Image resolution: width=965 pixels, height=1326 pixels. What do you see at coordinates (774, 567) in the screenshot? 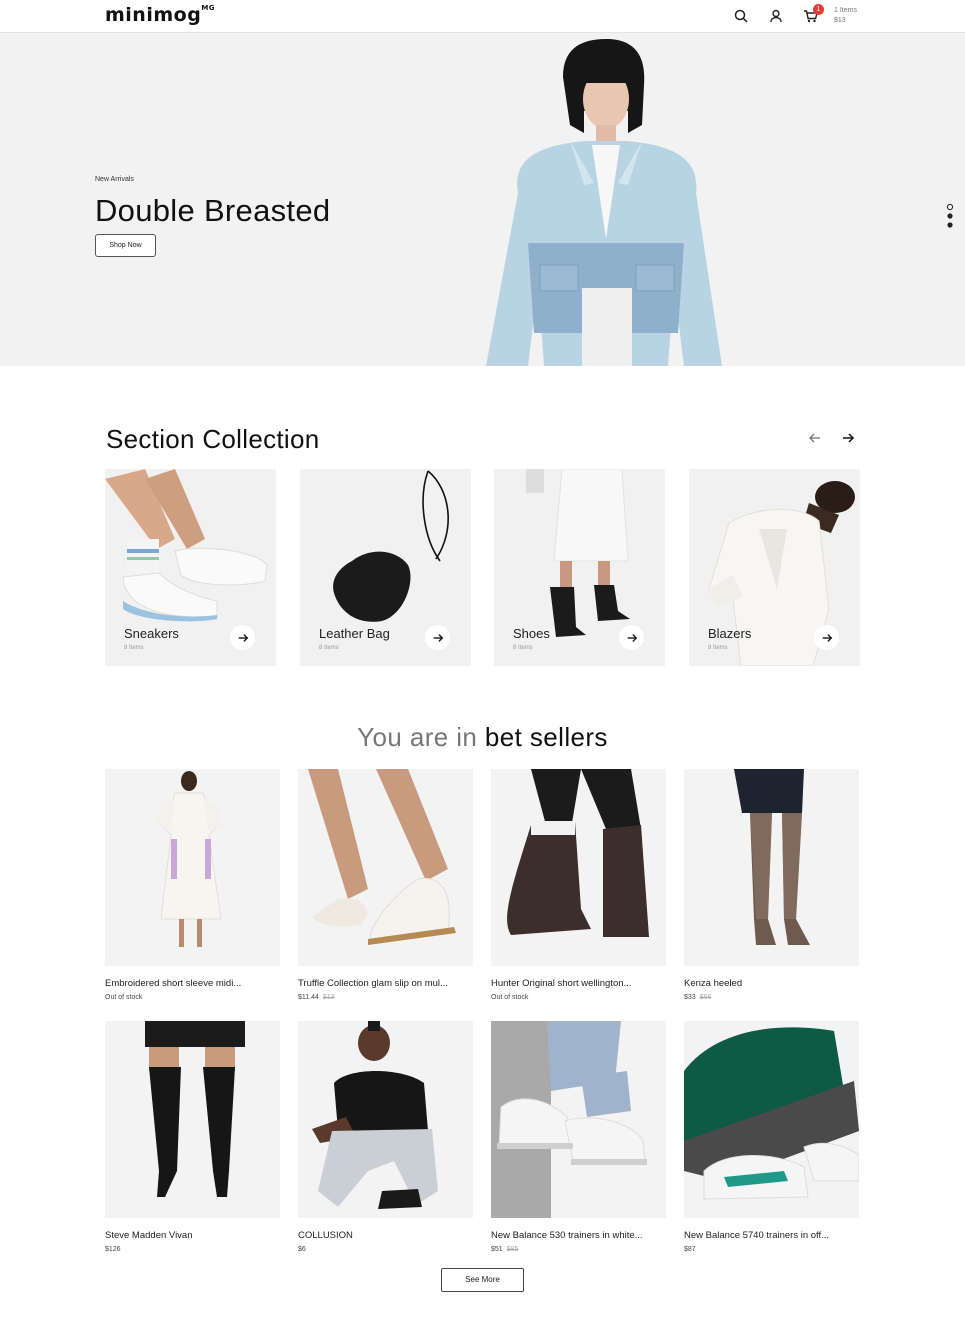
I see `collection-card-blazers: Blazers 8 Items` at bounding box center [774, 567].